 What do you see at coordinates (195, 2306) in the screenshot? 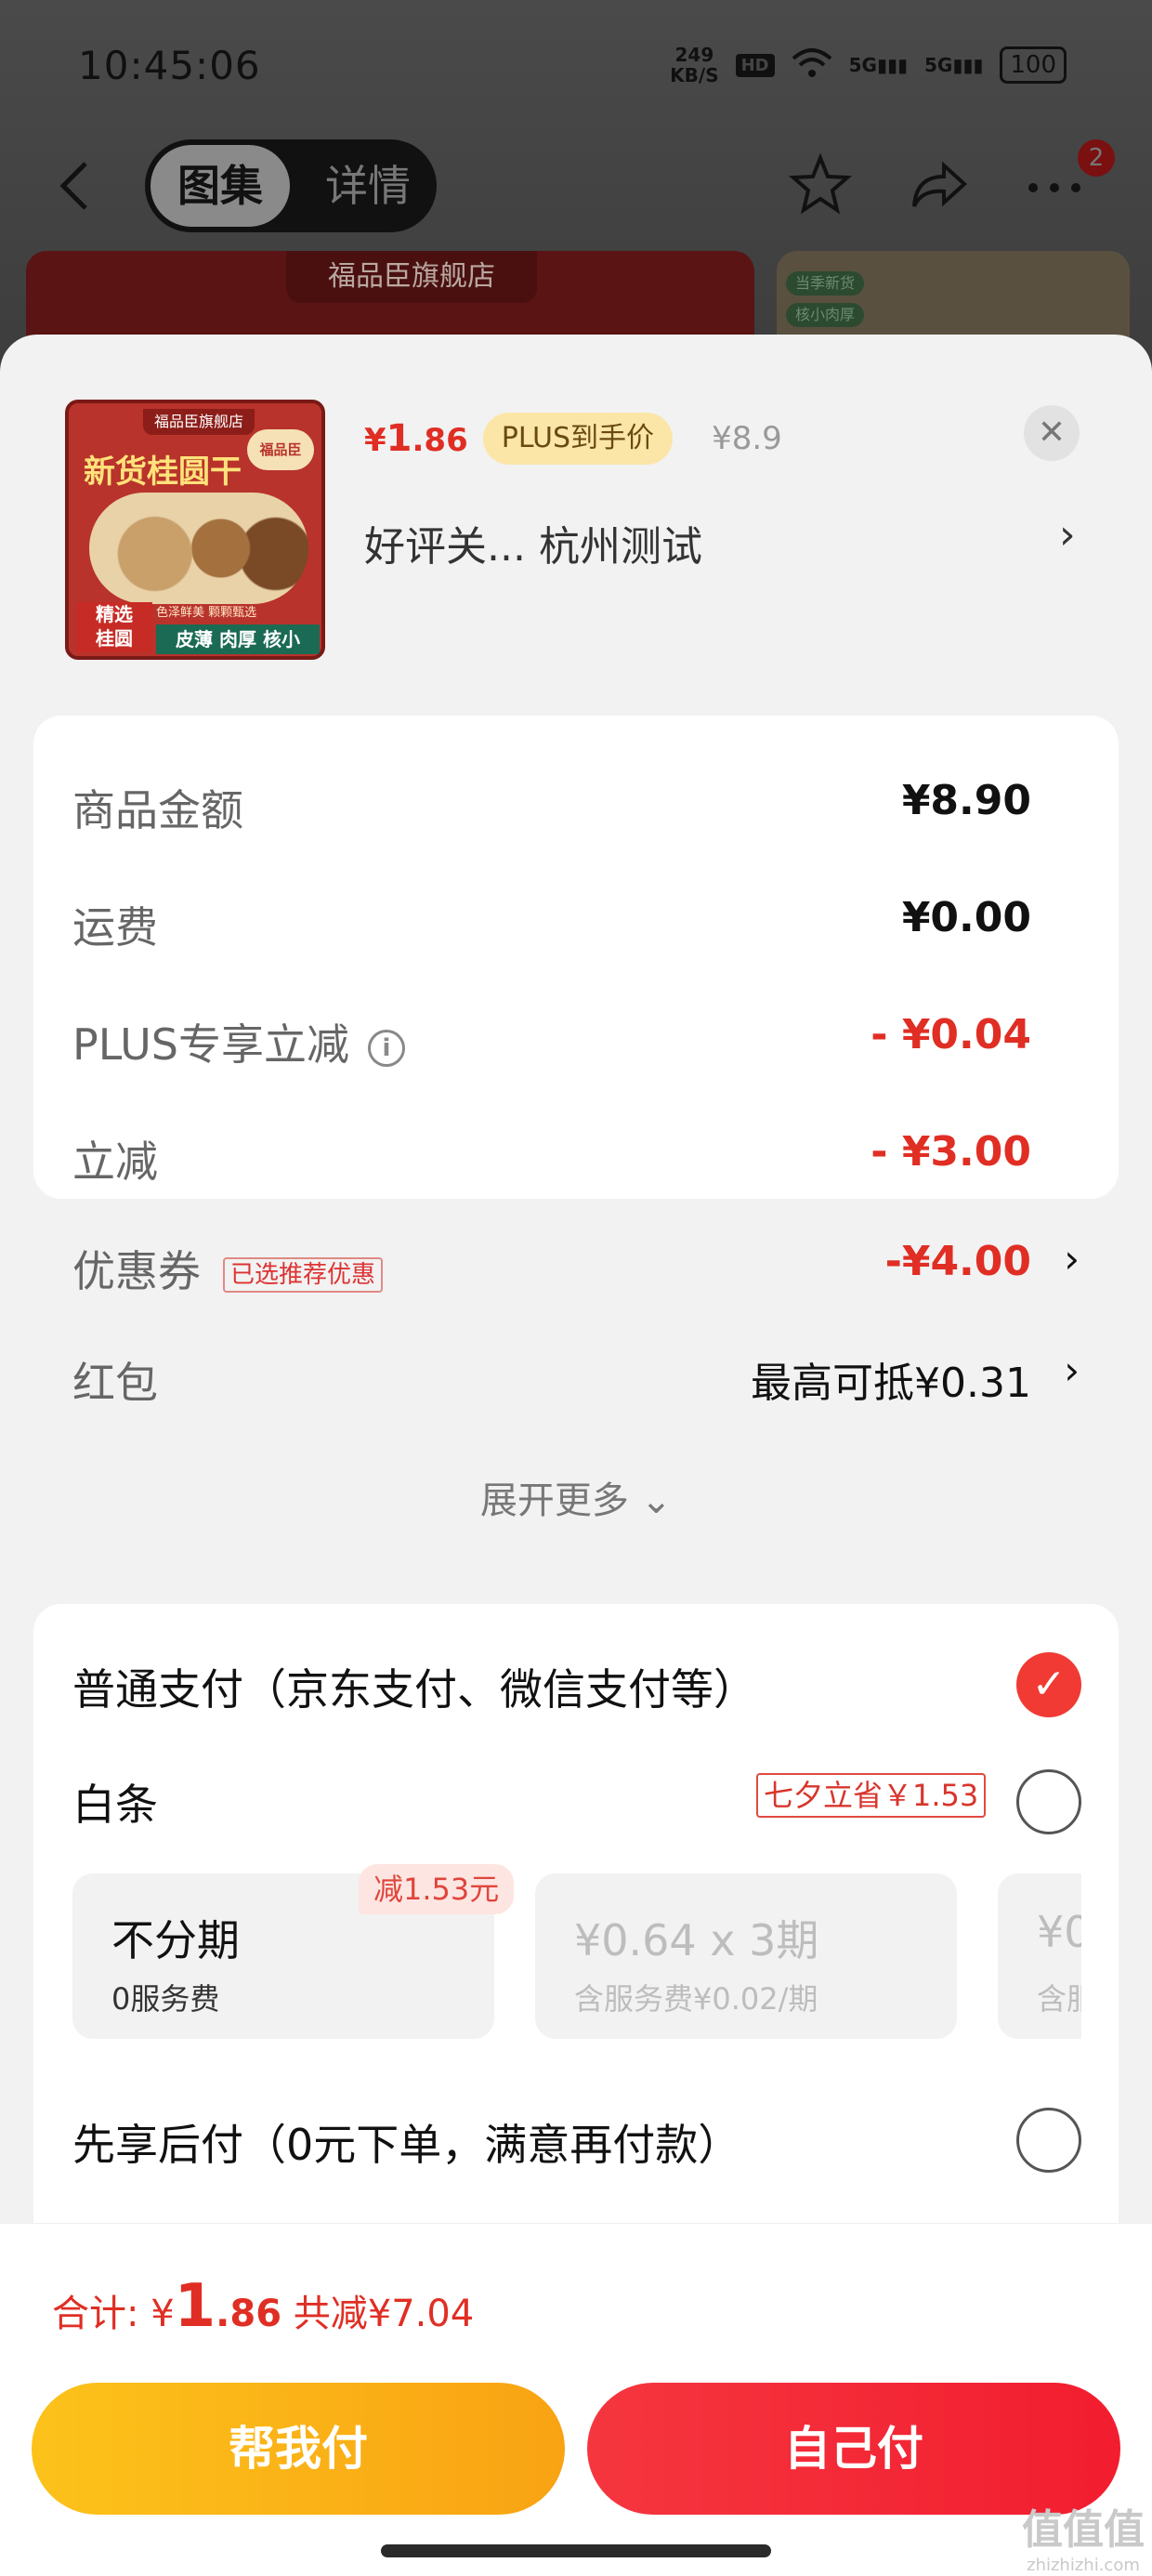
I see `total-int: 1` at bounding box center [195, 2306].